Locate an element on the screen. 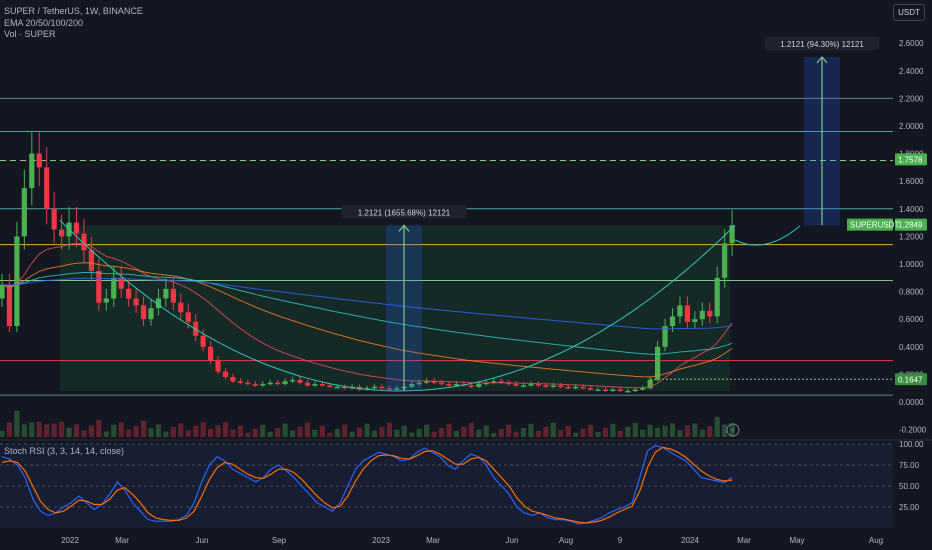  stoch-rsi-legend: Stoch RSI (3, 3, 14, 14, close) is located at coordinates (64, 451).